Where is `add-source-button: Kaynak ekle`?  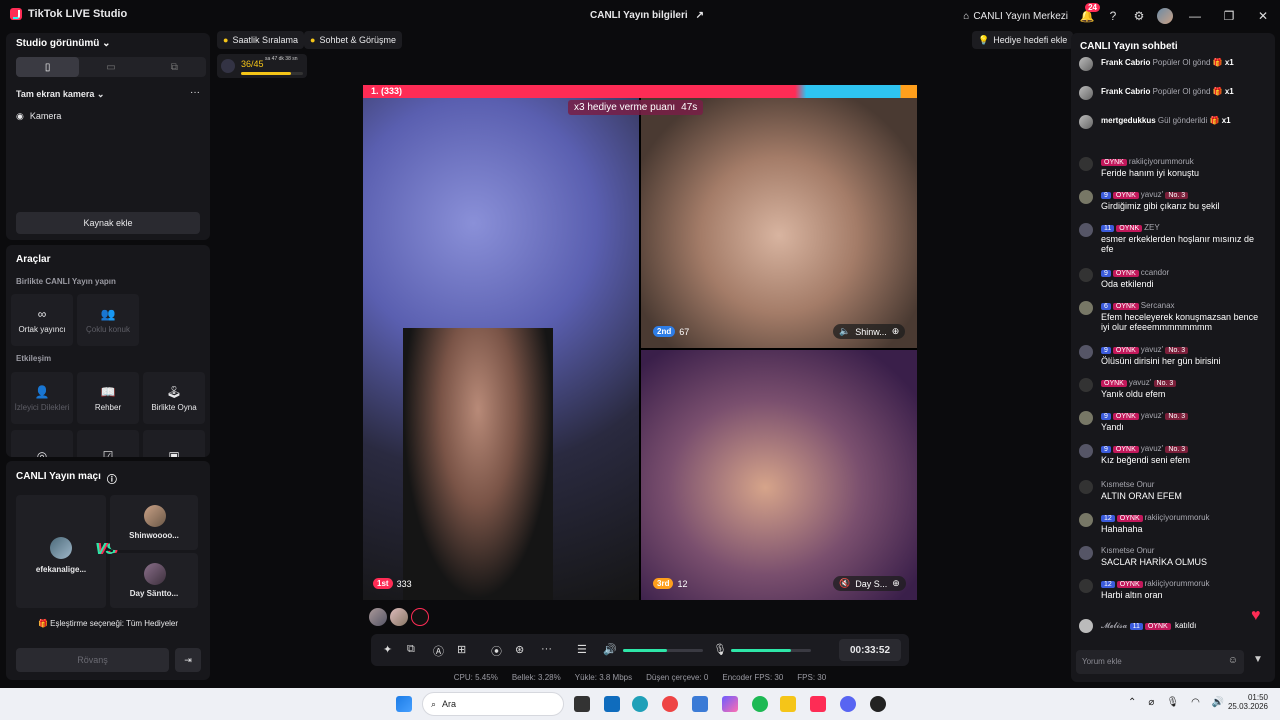 add-source-button: Kaynak ekle is located at coordinates (108, 223).